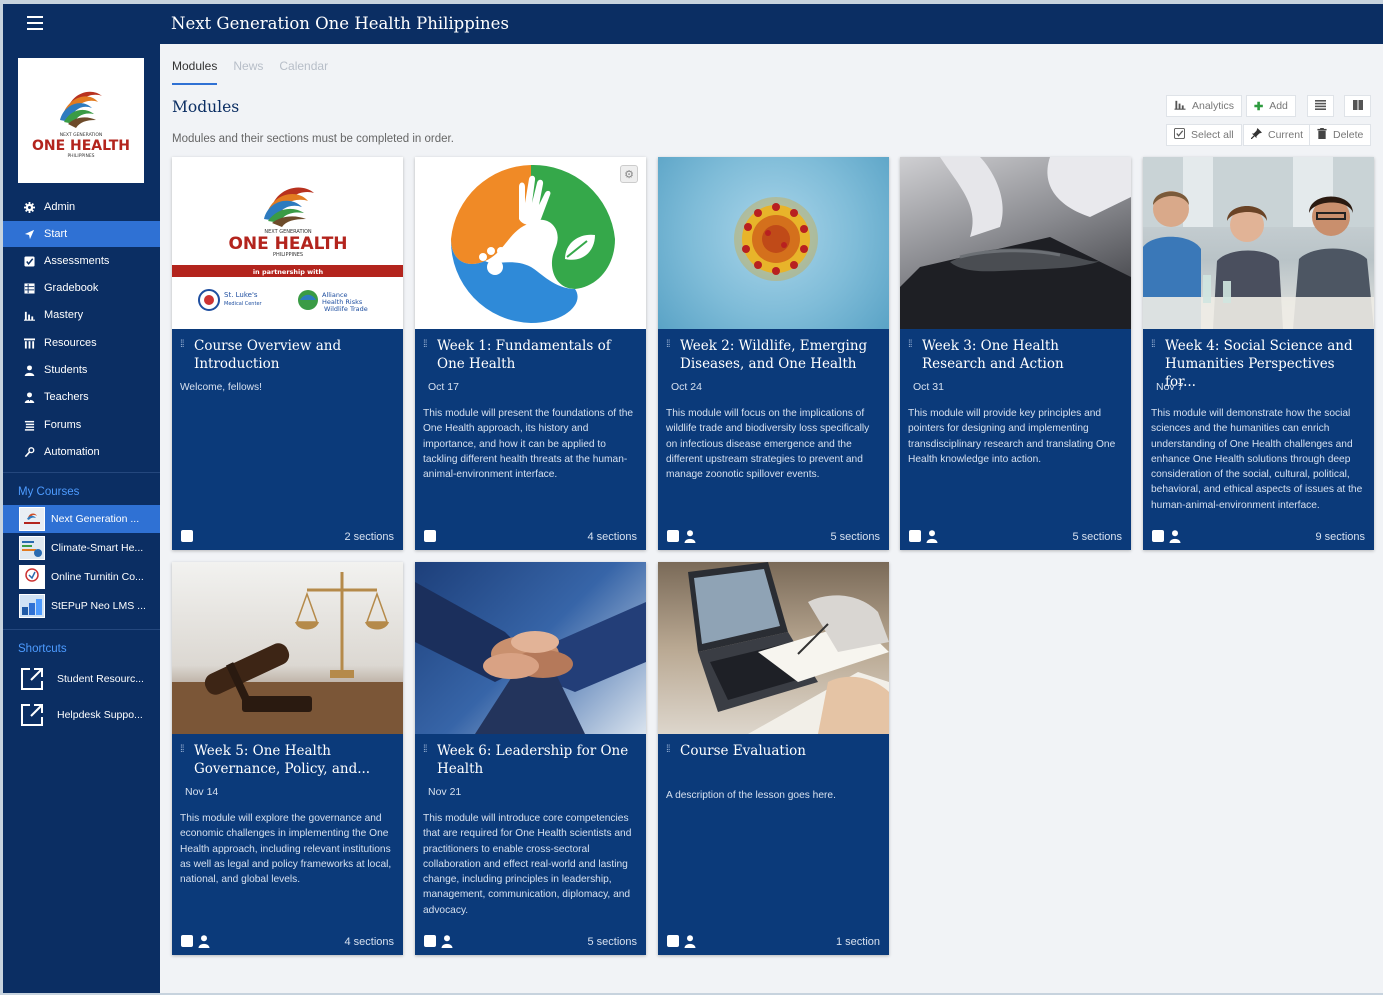 The height and width of the screenshot is (995, 1383). I want to click on nav-forums: Forums, so click(81, 425).